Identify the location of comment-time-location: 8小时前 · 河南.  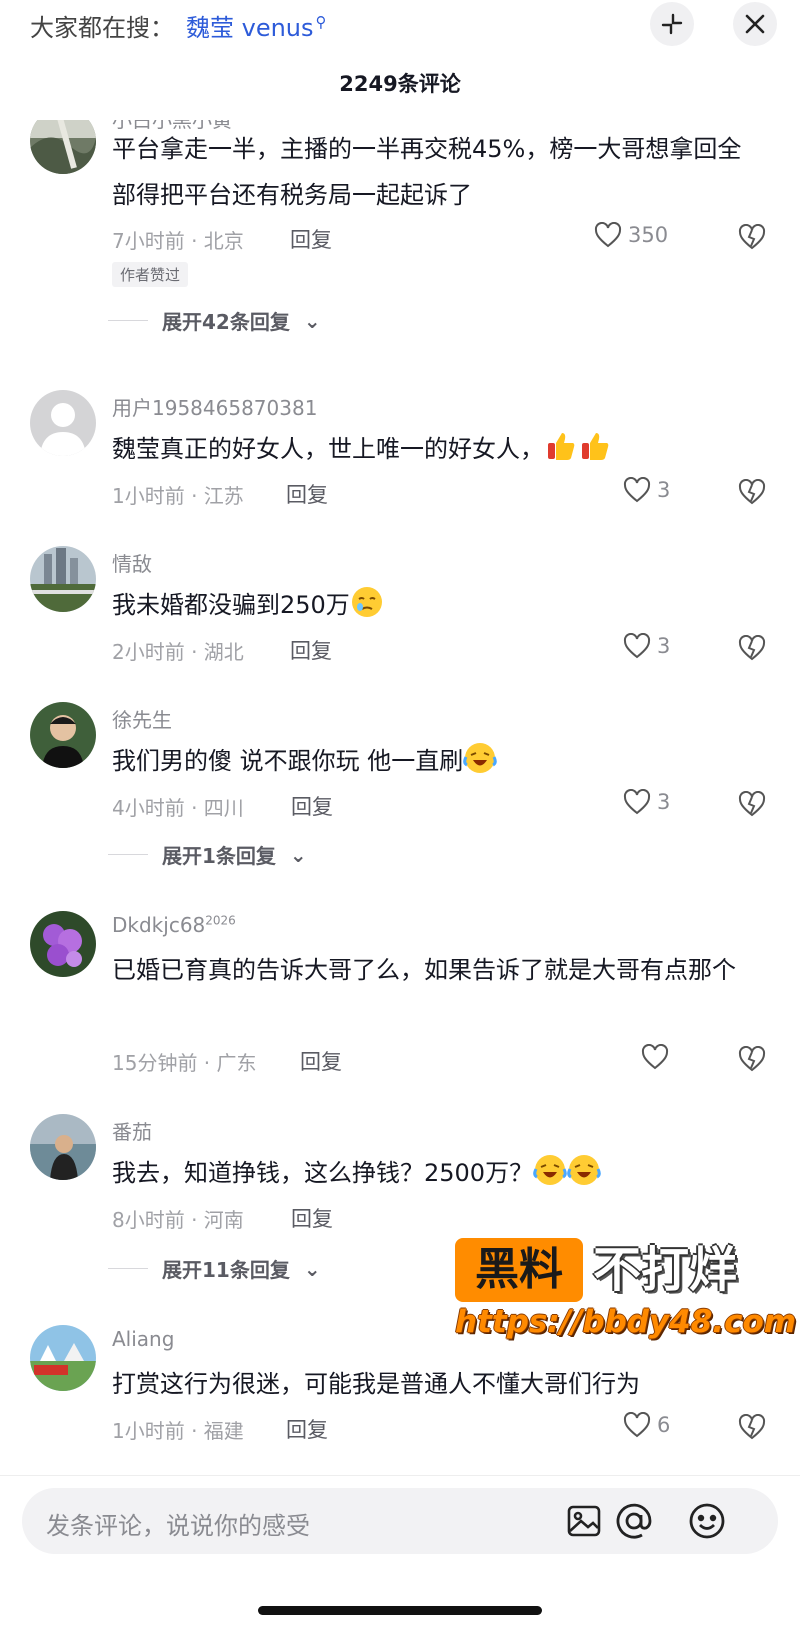
(178, 1220).